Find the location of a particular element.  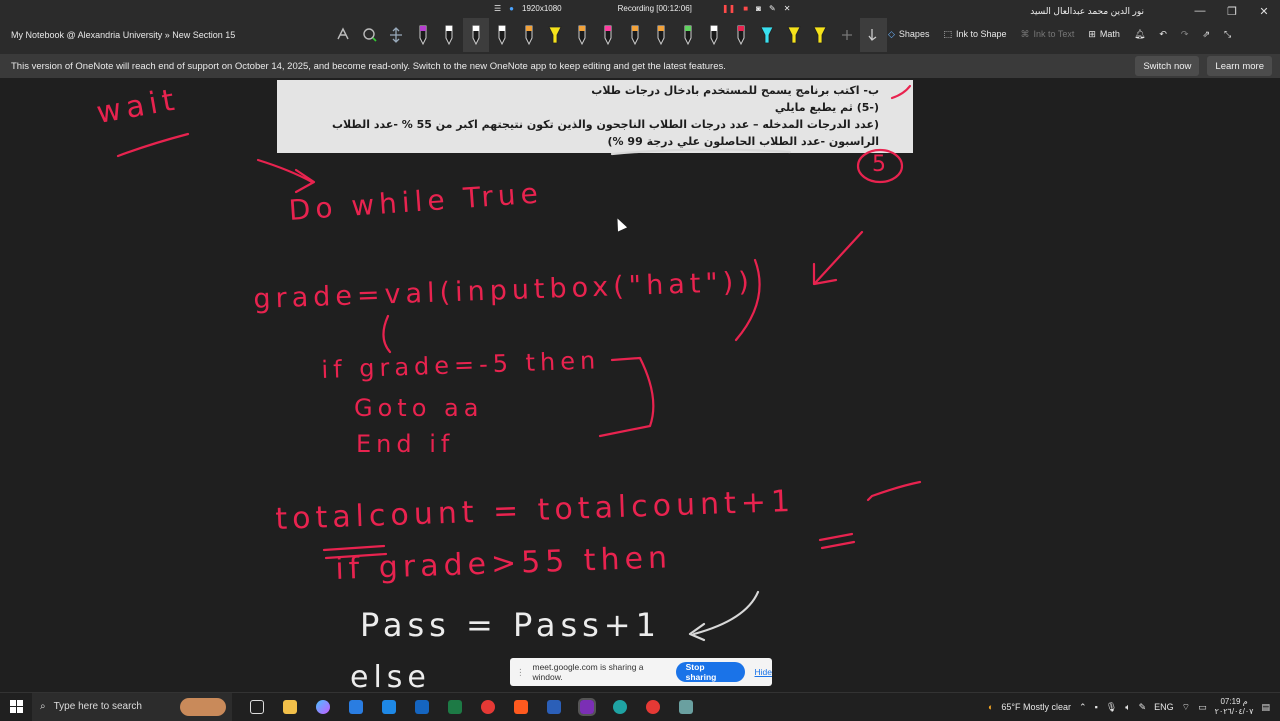

pen-14-icon is located at coordinates (767, 35).